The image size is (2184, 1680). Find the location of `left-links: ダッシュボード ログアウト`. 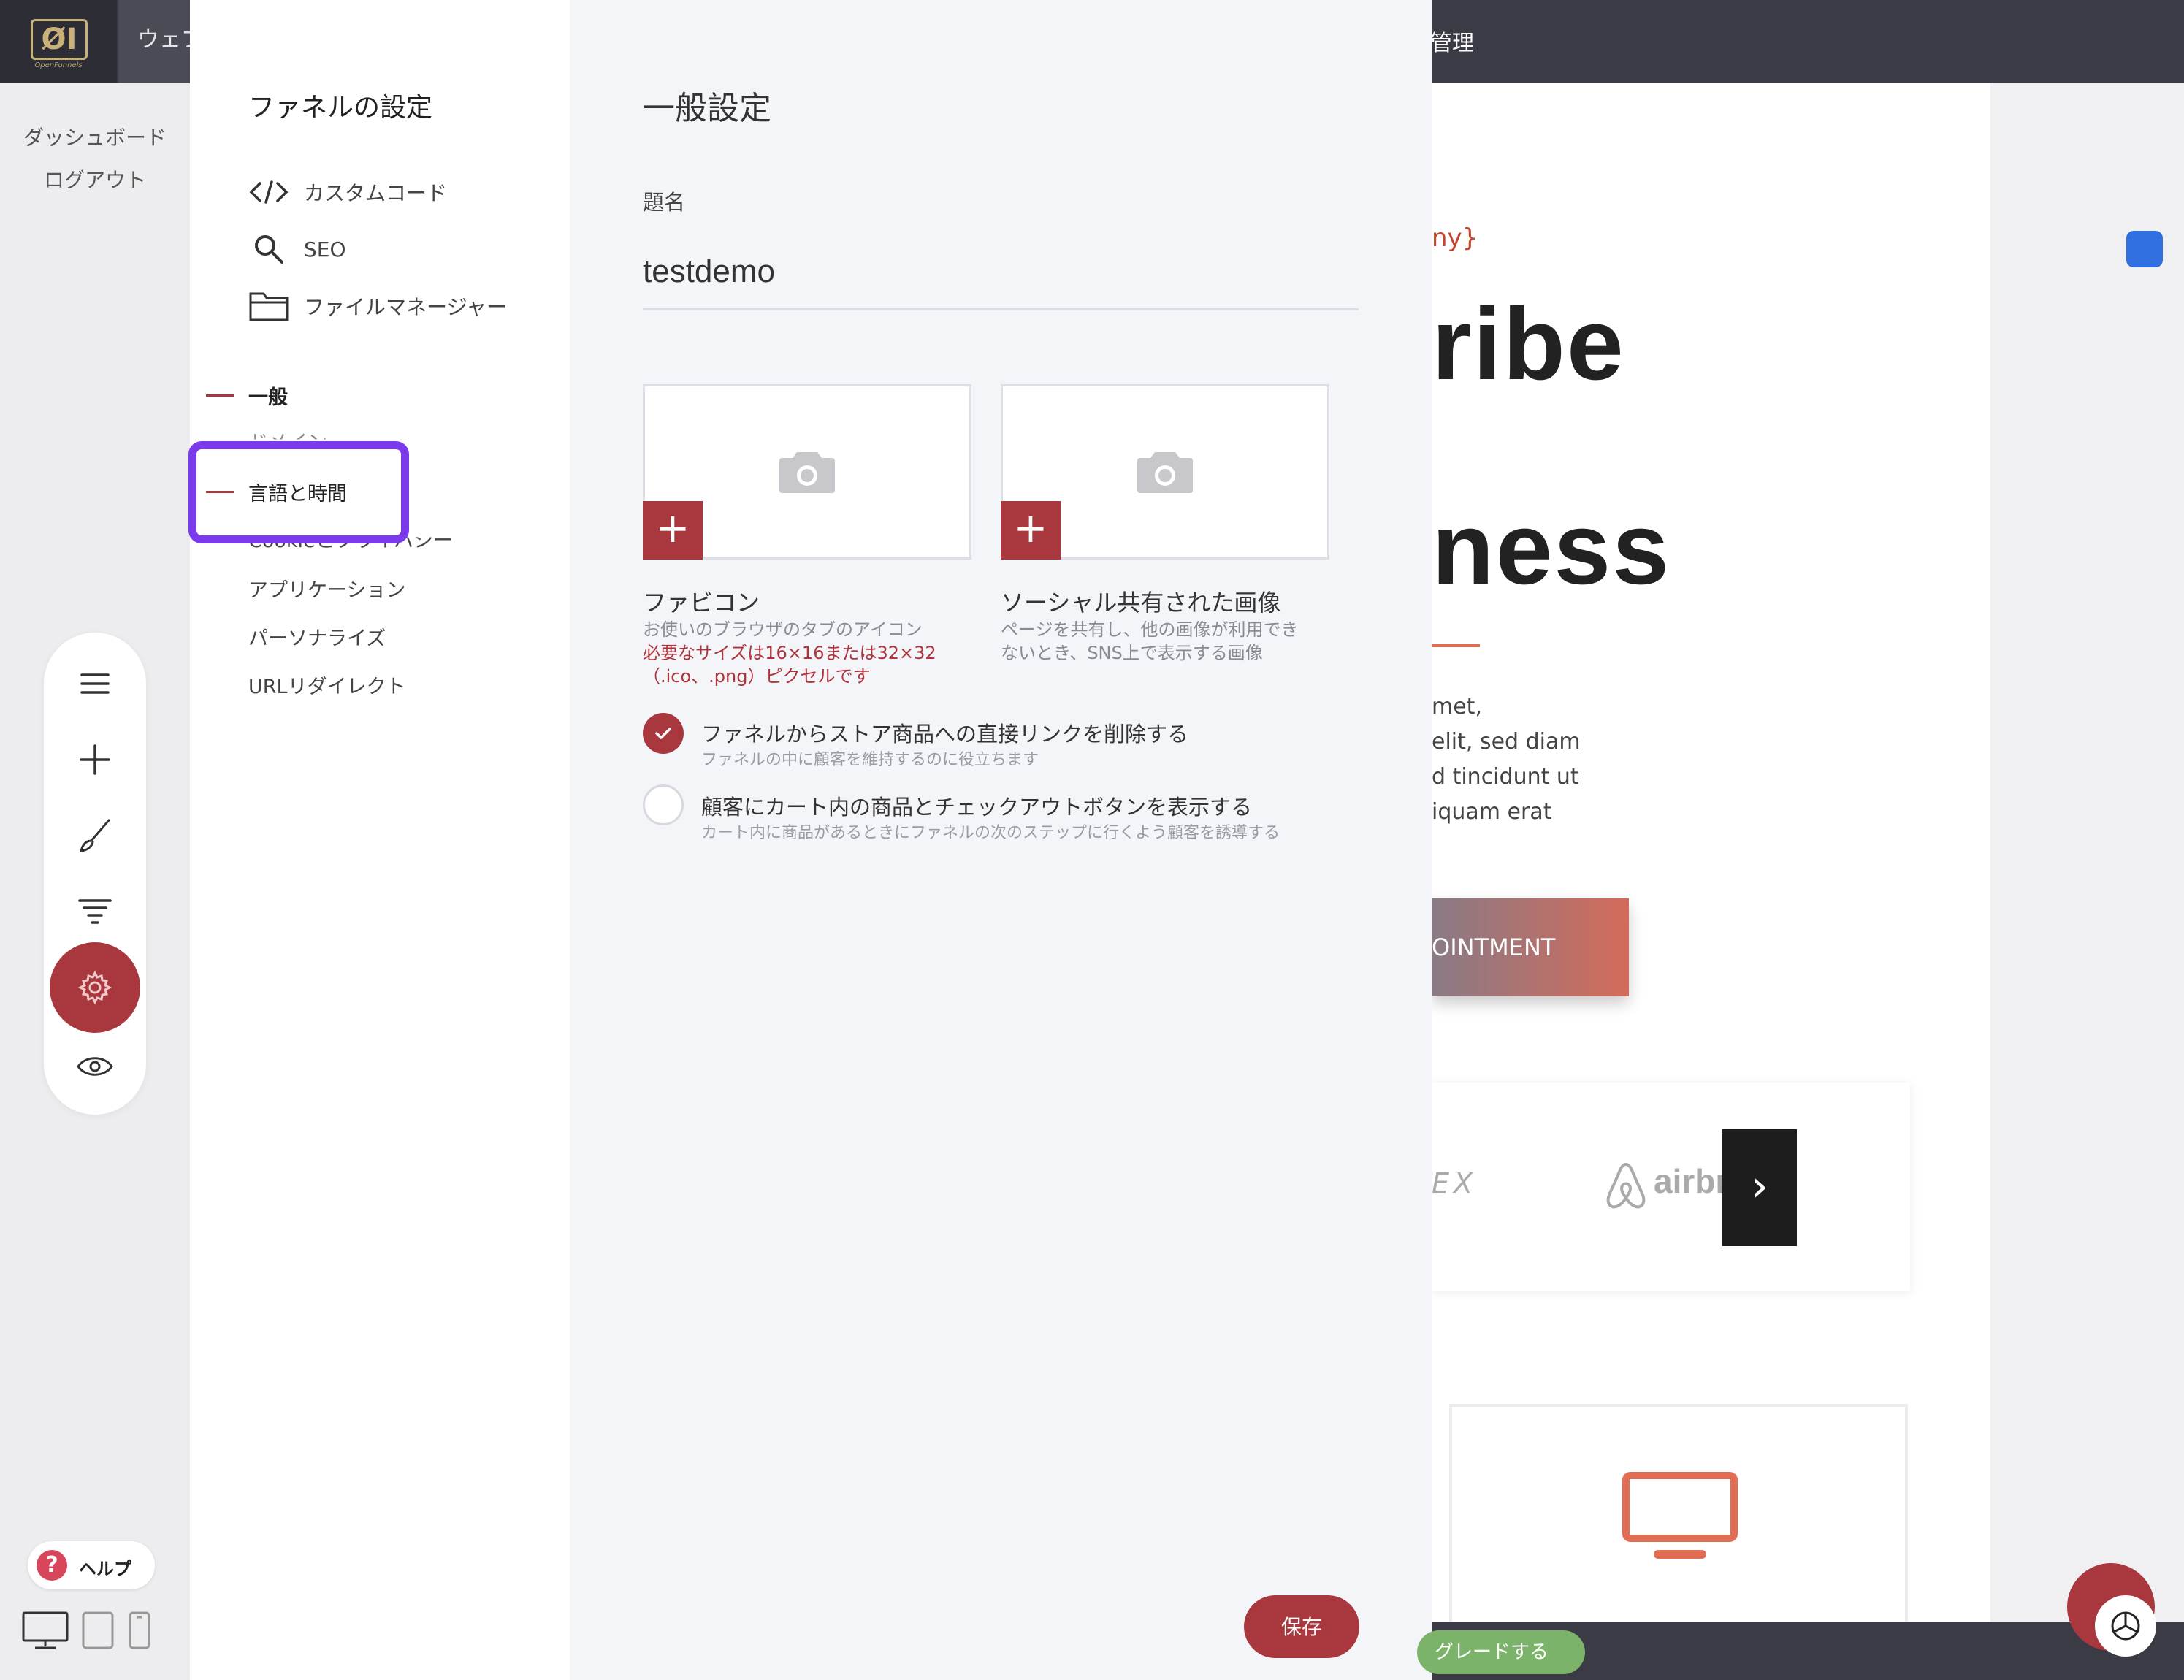

left-links: ダッシュボード ログアウト is located at coordinates (95, 159).